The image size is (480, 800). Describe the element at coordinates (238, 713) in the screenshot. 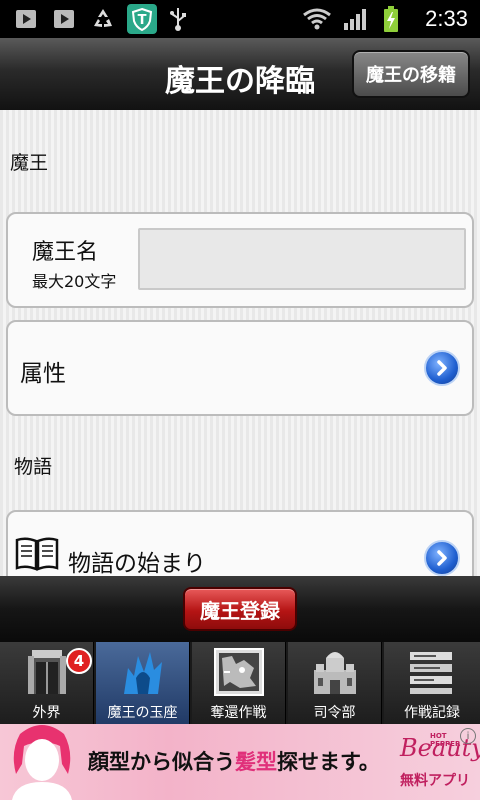

I see `tab-label: 奪還作戦` at that location.